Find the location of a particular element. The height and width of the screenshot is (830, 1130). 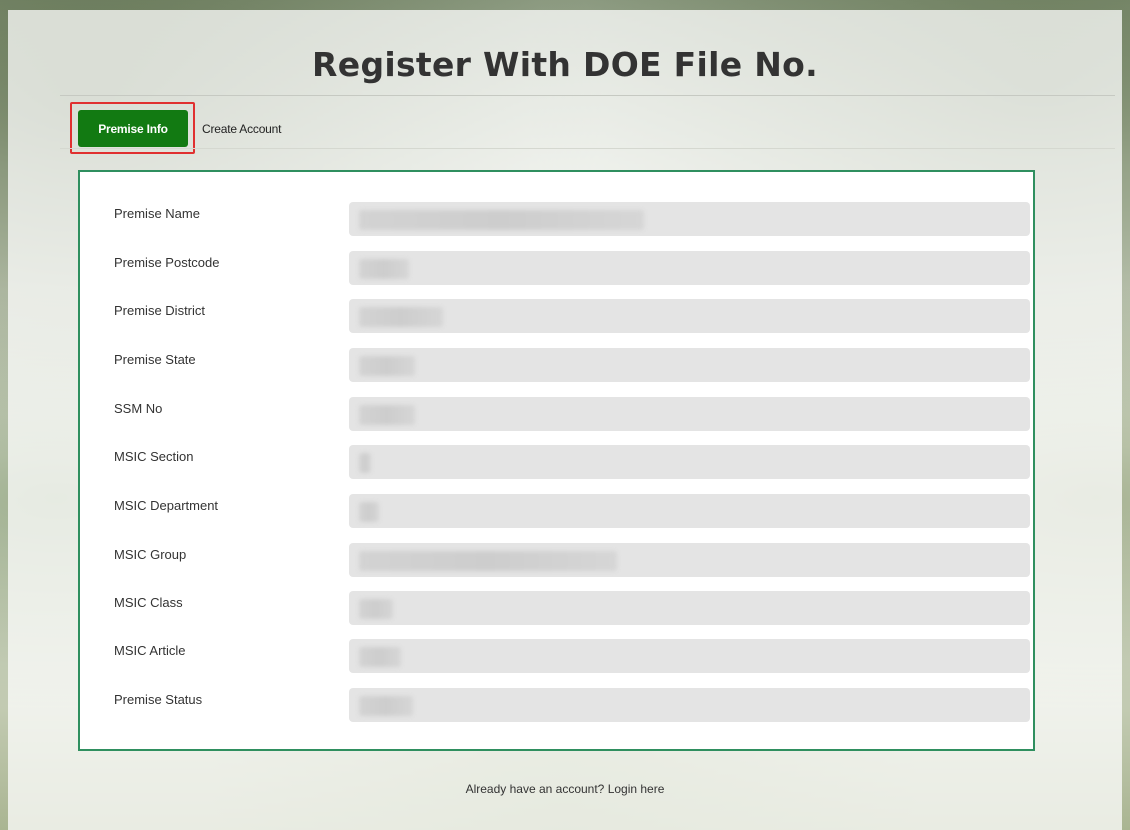

form-row-msic-article: MSIC Article is located at coordinates (556, 656).